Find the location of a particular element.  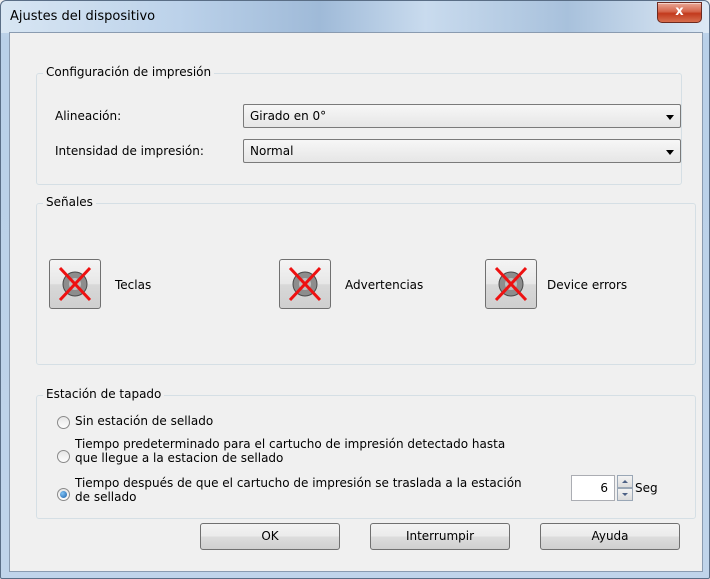

default-time-radio is located at coordinates (63, 456).